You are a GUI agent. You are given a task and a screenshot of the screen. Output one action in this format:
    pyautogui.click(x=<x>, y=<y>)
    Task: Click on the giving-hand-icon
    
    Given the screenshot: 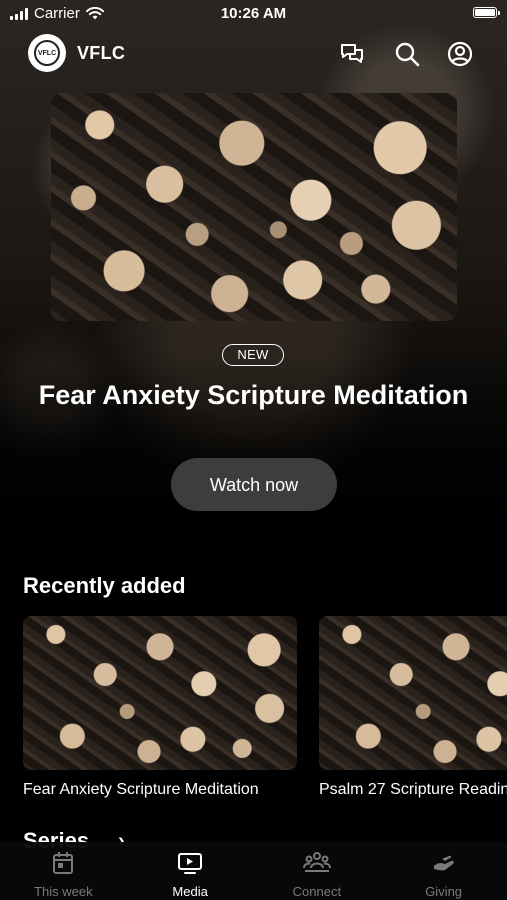 What is the action you would take?
    pyautogui.click(x=443, y=863)
    